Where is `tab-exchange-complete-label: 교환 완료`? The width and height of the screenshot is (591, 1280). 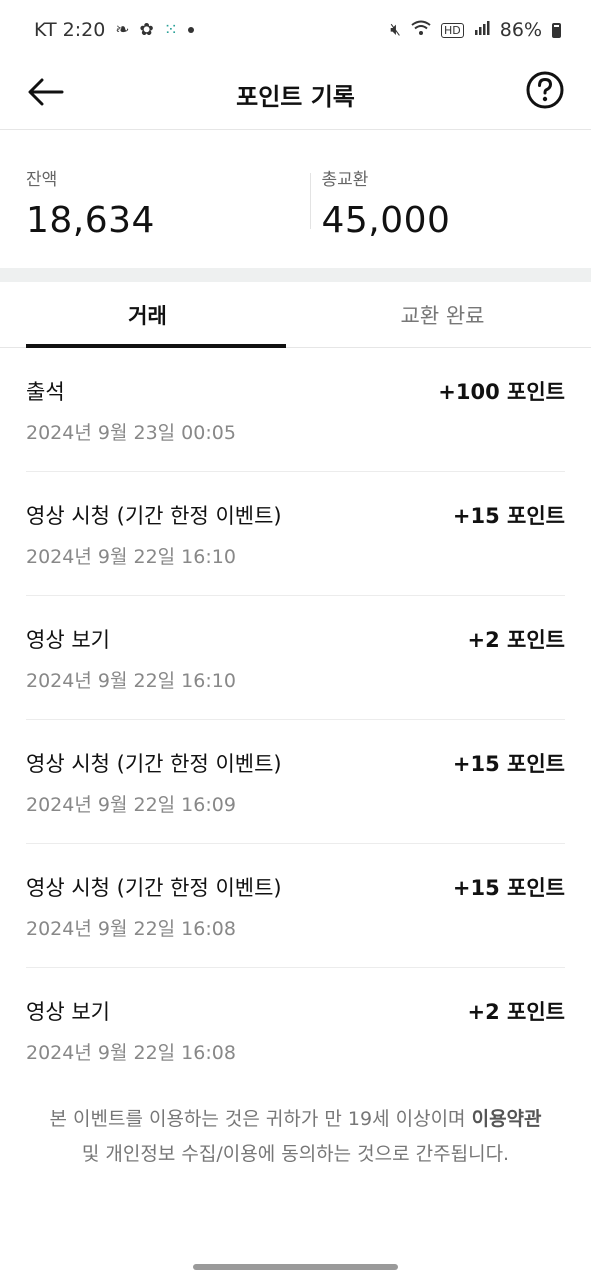
tab-exchange-complete-label: 교환 완료 is located at coordinates (442, 315).